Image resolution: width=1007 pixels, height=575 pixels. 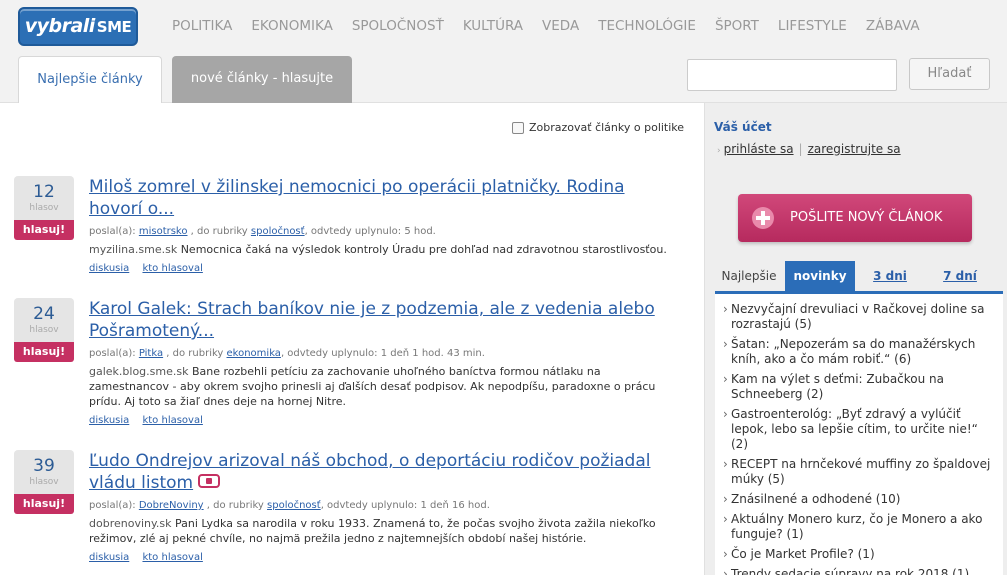 I want to click on send-article-button: POŠLITE NOVÝ ČLÁNOK, so click(x=855, y=218).